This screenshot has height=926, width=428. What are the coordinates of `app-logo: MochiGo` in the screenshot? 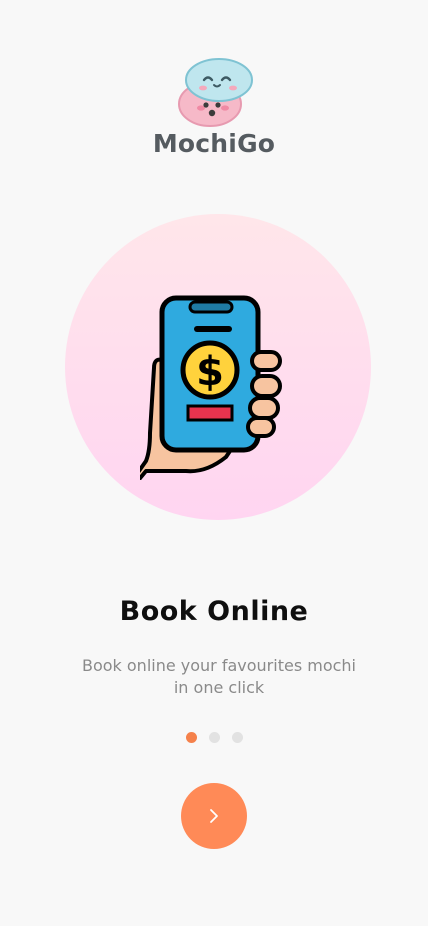 It's located at (214, 107).